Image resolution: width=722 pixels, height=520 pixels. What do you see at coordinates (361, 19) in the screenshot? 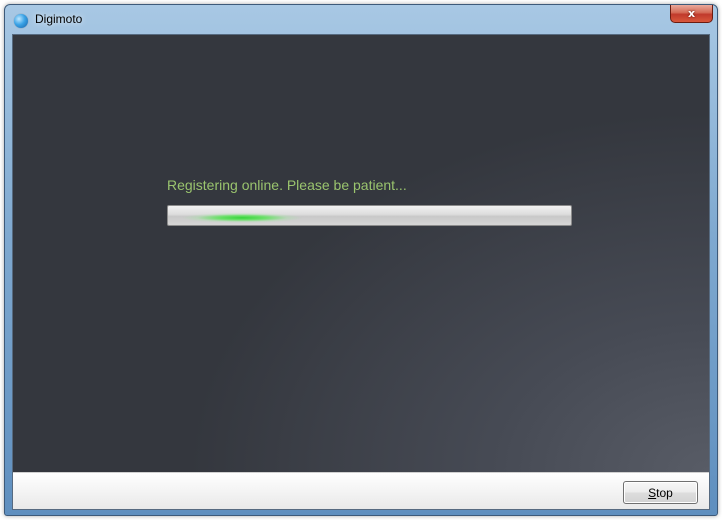
I see `title-bar: Digimoto x` at bounding box center [361, 19].